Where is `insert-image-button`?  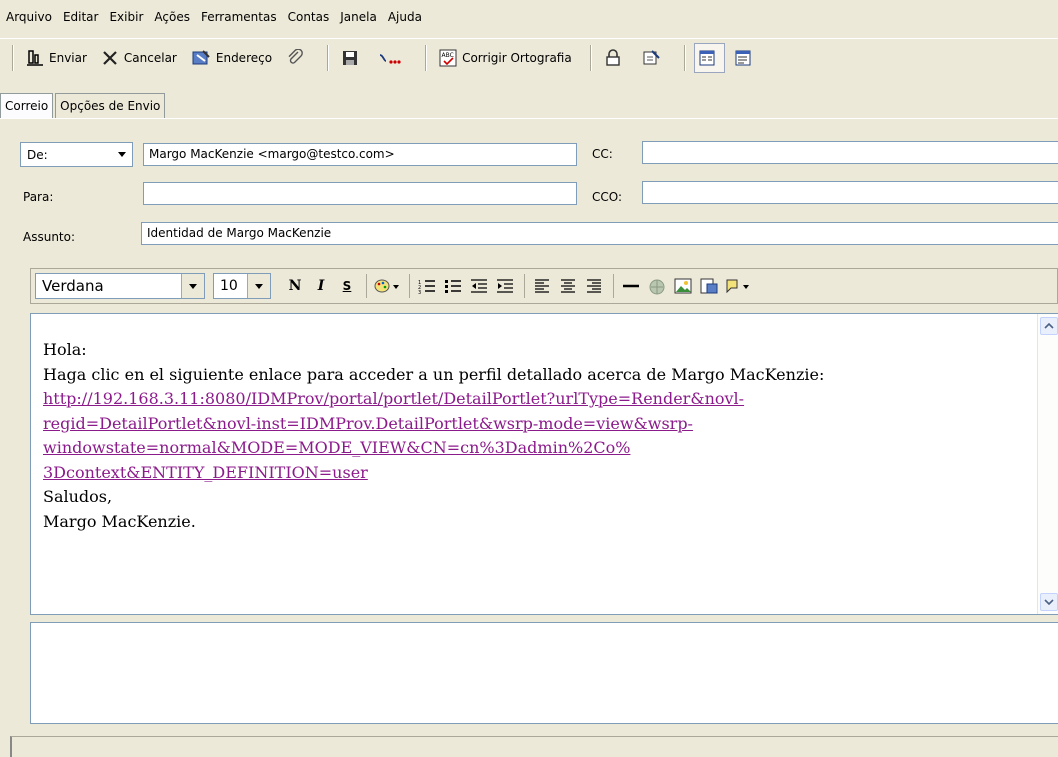
insert-image-button is located at coordinates (683, 286).